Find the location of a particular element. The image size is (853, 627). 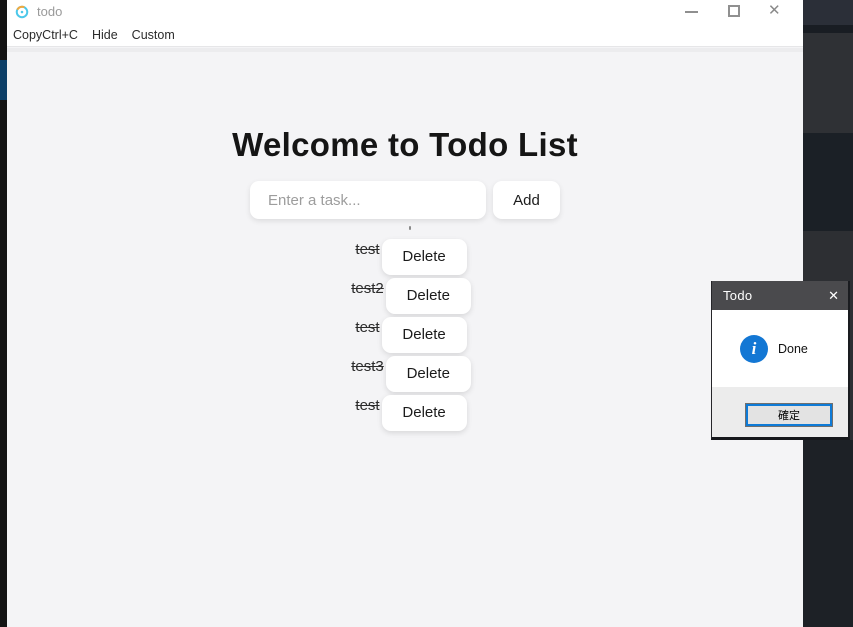

close-icon: ✕ is located at coordinates (774, 11).